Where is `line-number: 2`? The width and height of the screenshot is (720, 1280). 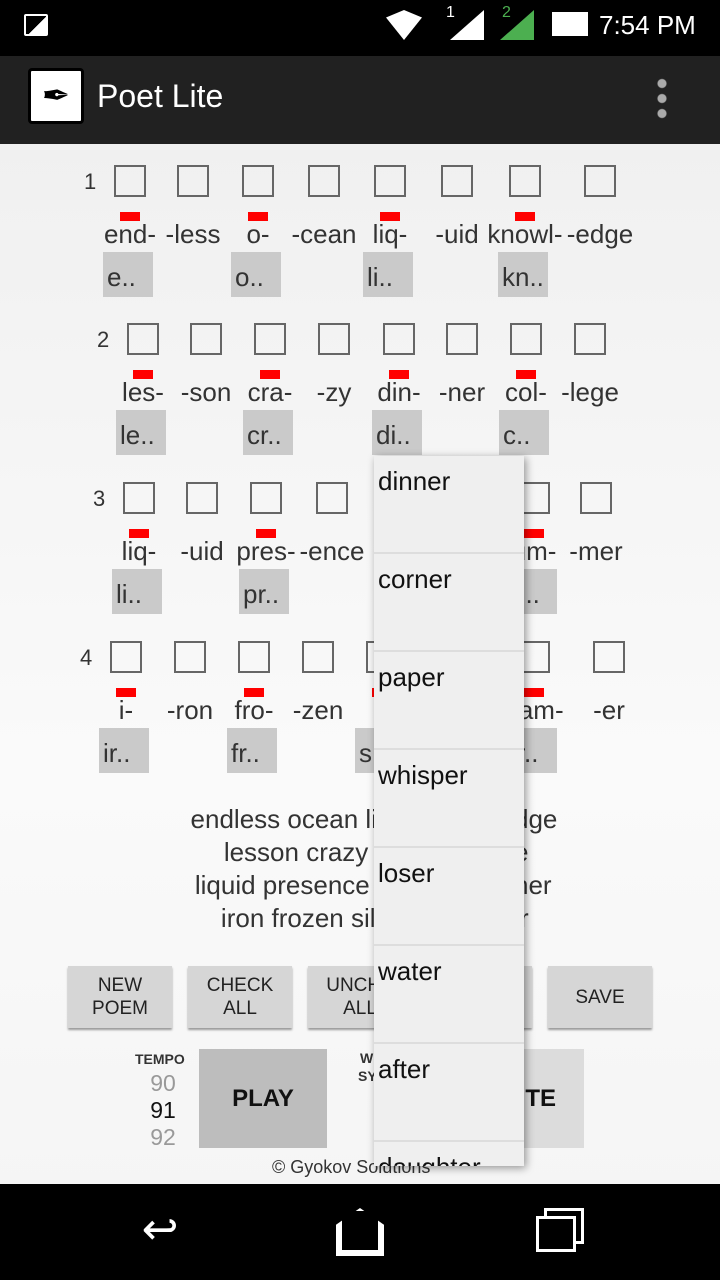 line-number: 2 is located at coordinates (103, 339).